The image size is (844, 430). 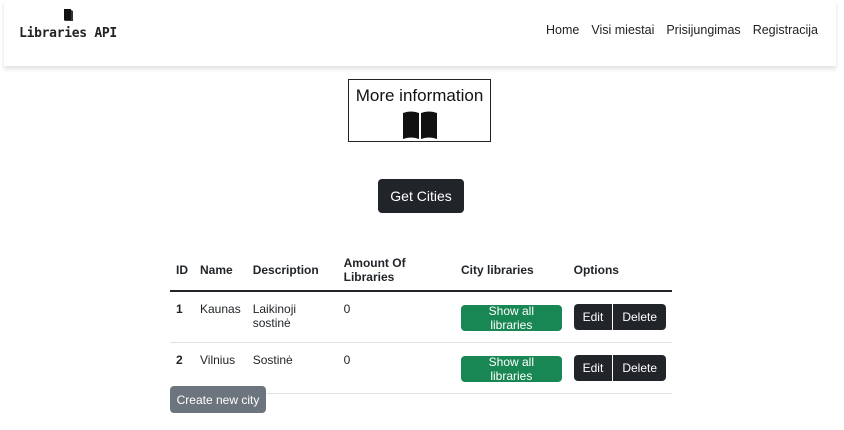 What do you see at coordinates (218, 399) in the screenshot?
I see `create-new-city-button: Create new city` at bounding box center [218, 399].